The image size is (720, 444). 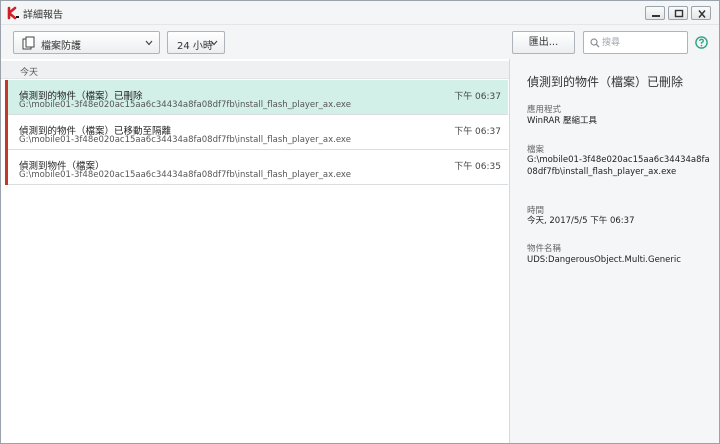 I want to click on search-box, so click(x=635, y=42).